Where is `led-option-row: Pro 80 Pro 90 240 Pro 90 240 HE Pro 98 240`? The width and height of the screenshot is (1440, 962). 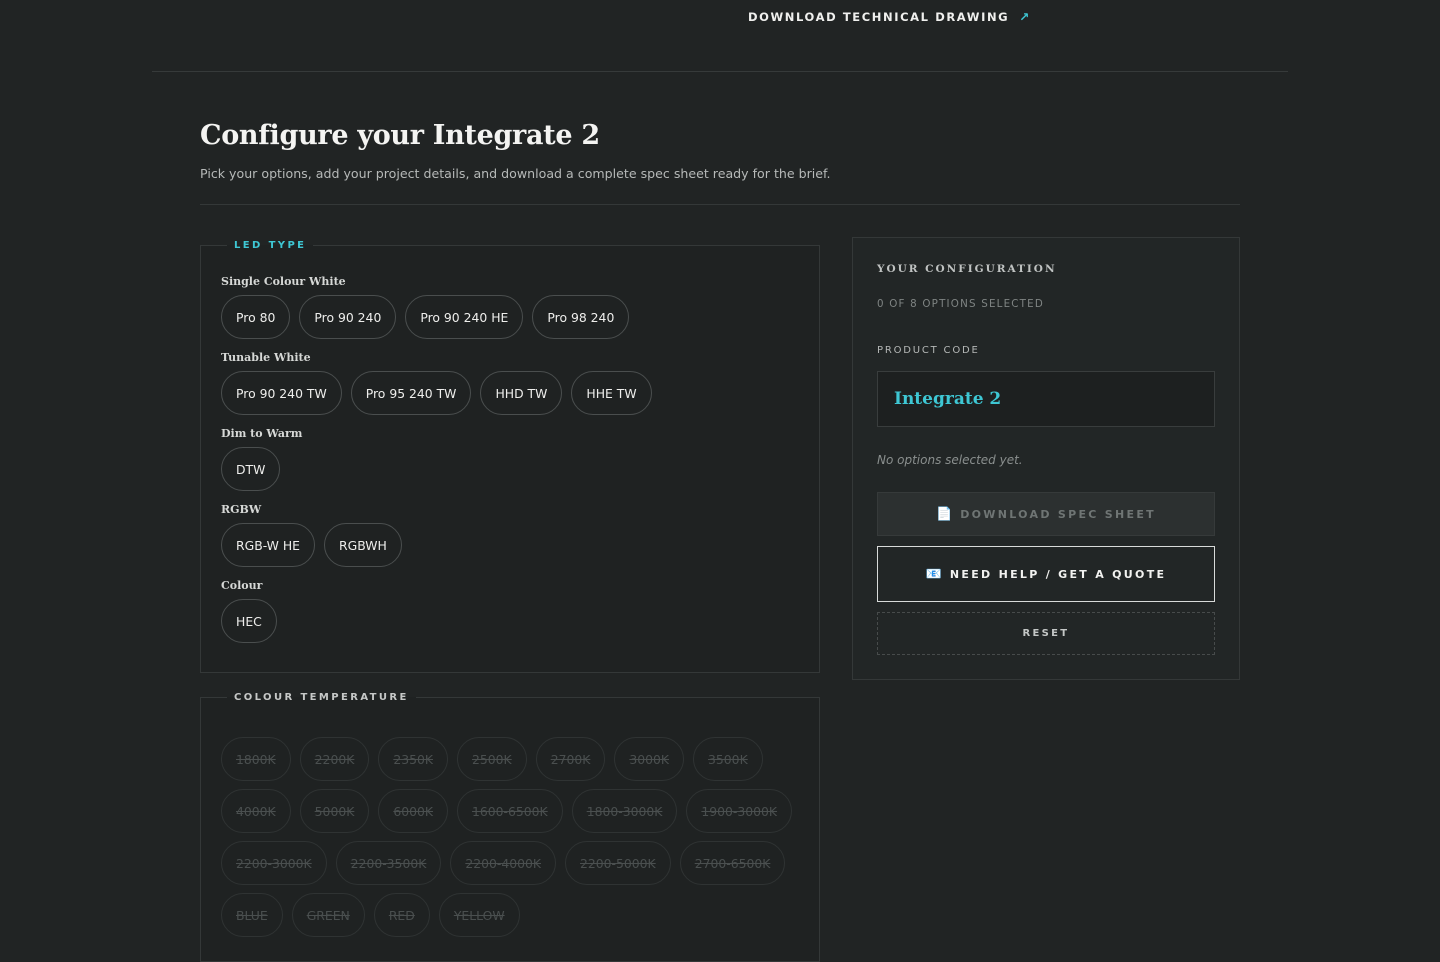 led-option-row: Pro 80 Pro 90 240 Pro 90 240 HE Pro 98 240 is located at coordinates (510, 317).